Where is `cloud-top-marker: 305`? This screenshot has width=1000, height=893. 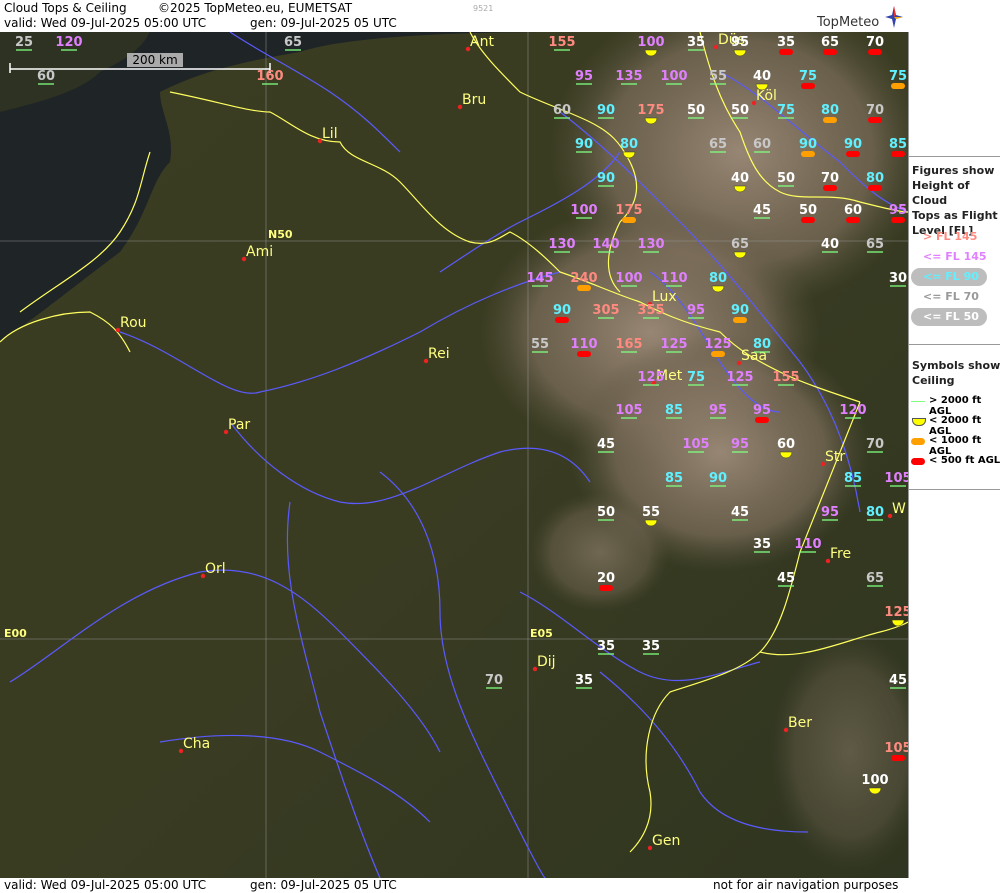
cloud-top-marker: 305 is located at coordinates (606, 311).